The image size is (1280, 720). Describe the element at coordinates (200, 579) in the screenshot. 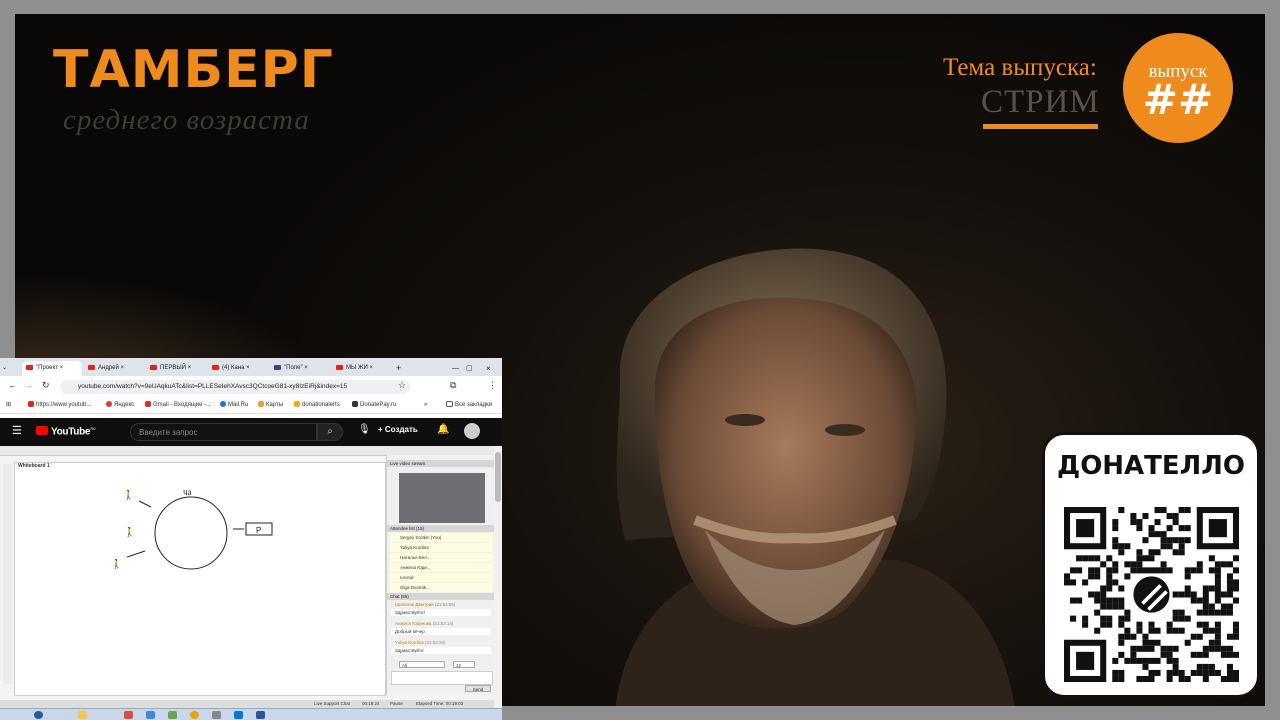

I see `whiteboard-canvas: ча P 🚶 🚶 🚶` at that location.